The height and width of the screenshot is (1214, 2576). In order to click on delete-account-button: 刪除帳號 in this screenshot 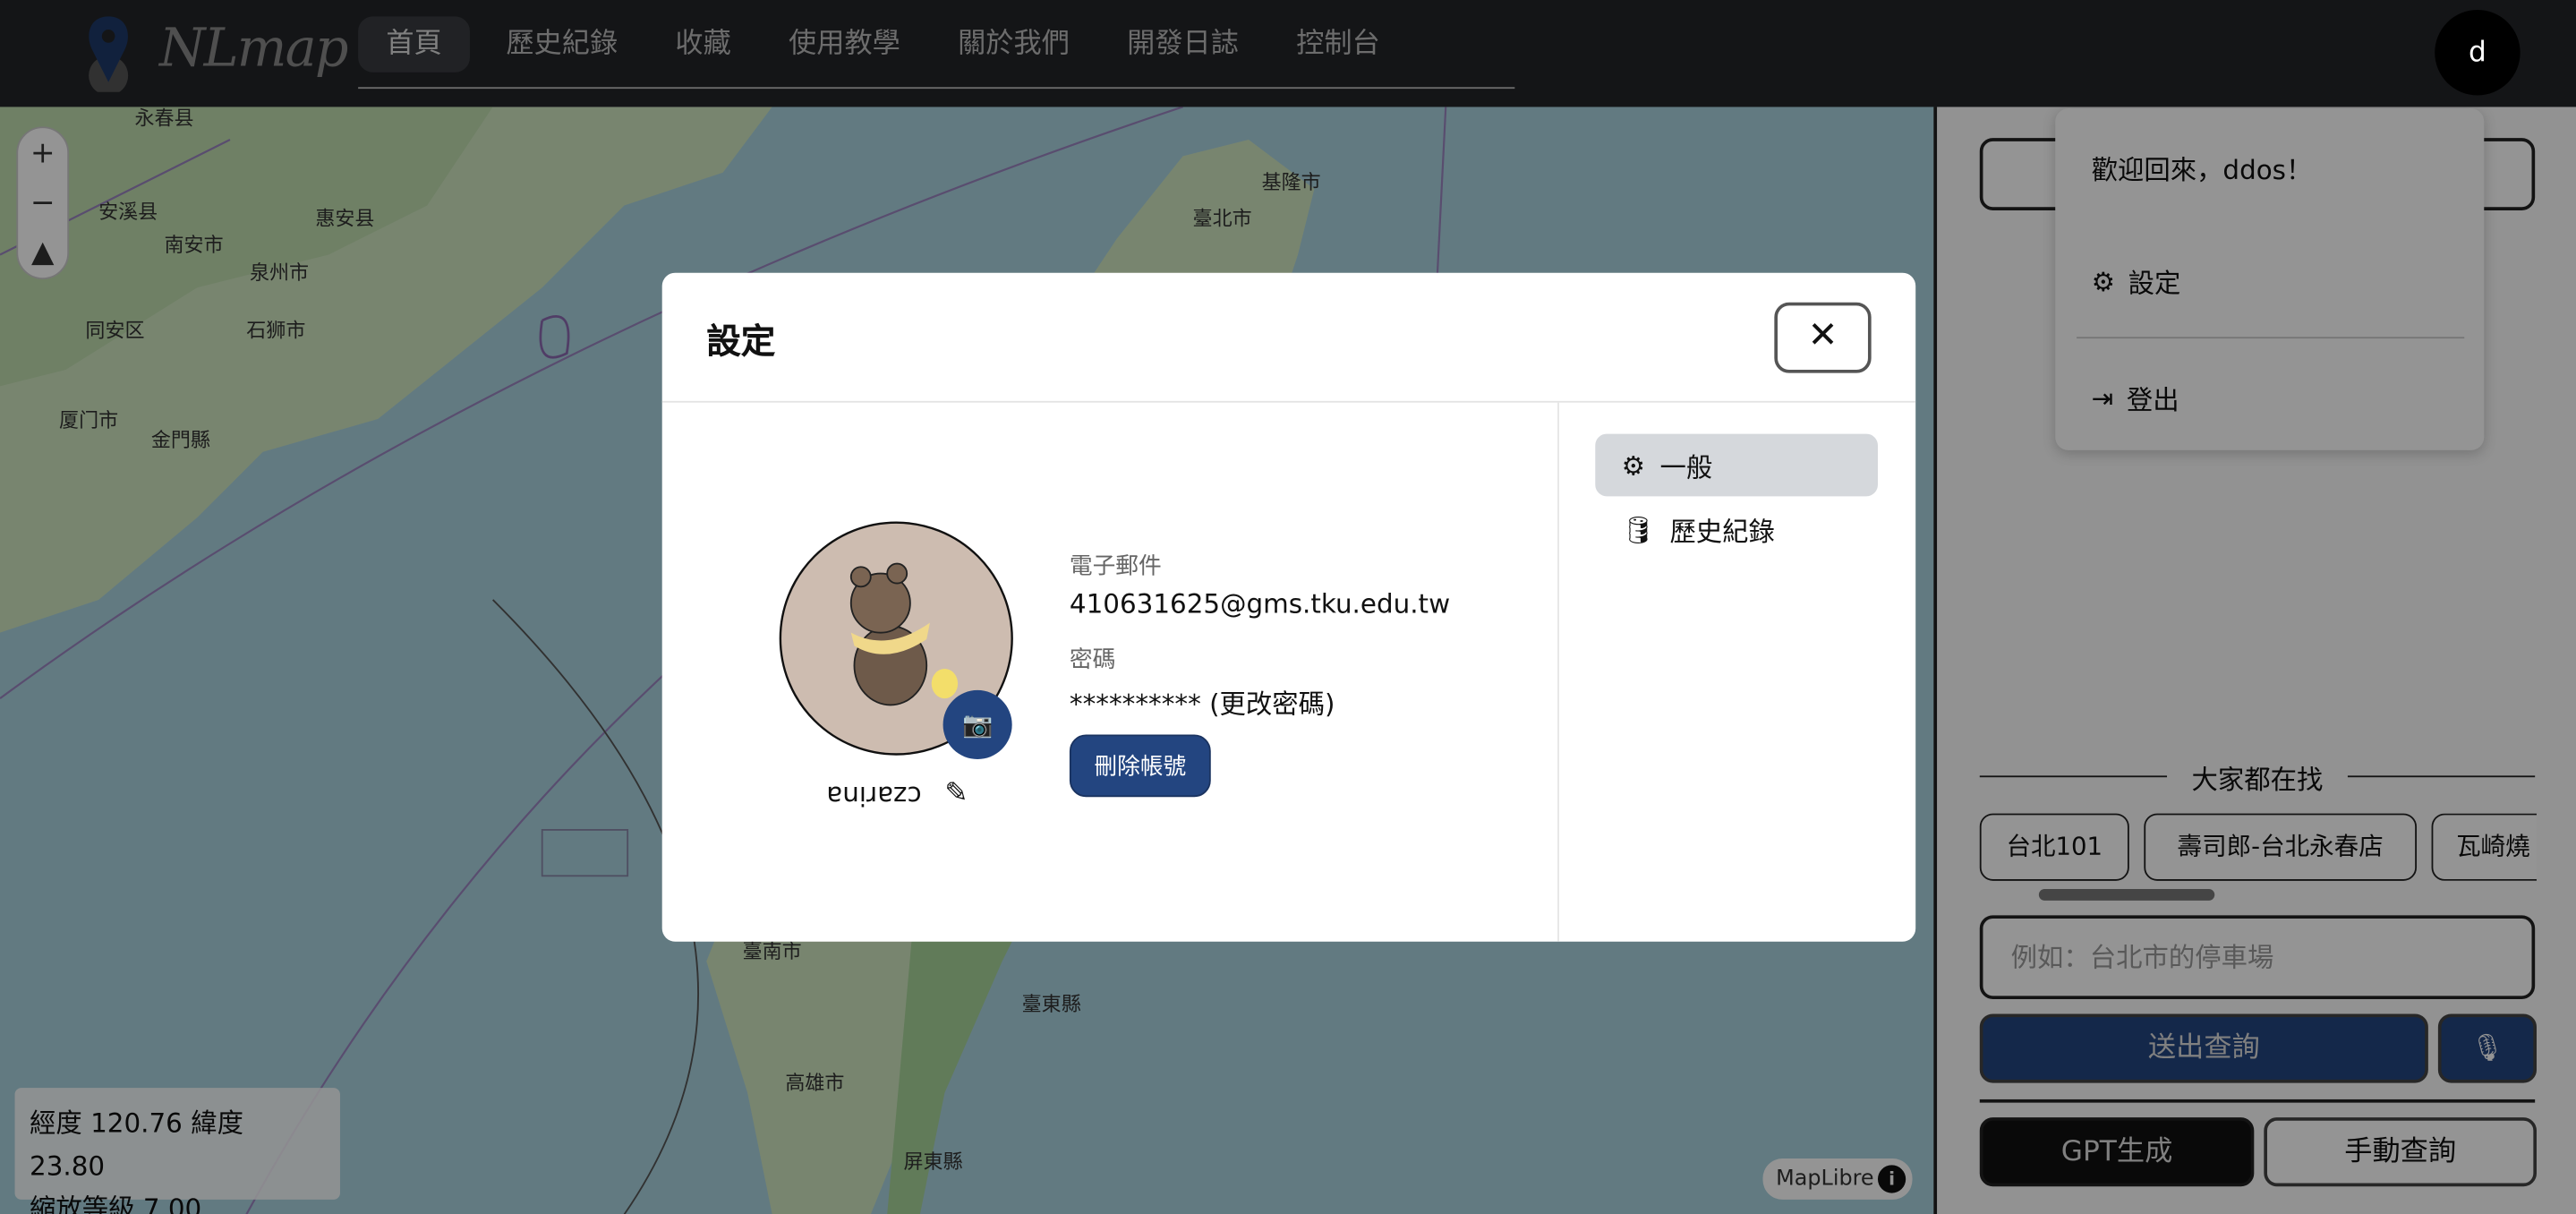, I will do `click(1140, 766)`.